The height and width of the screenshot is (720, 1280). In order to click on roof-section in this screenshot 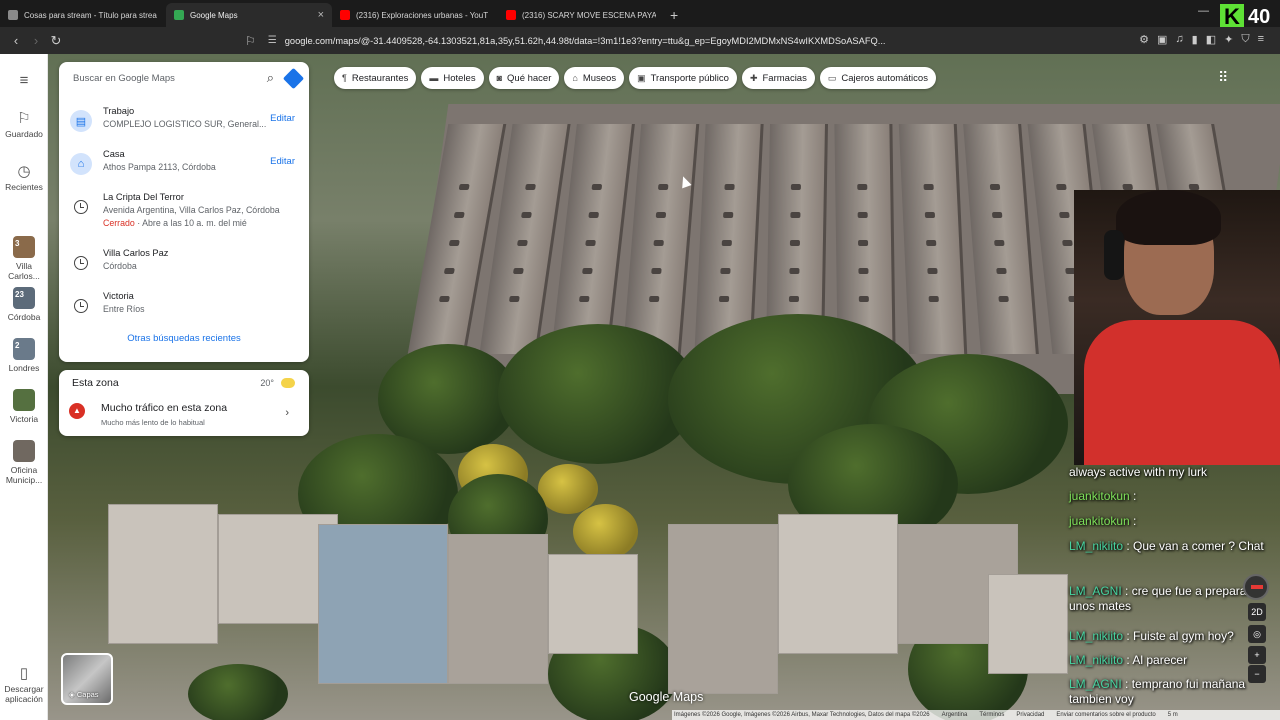, I will do `click(933, 239)`.